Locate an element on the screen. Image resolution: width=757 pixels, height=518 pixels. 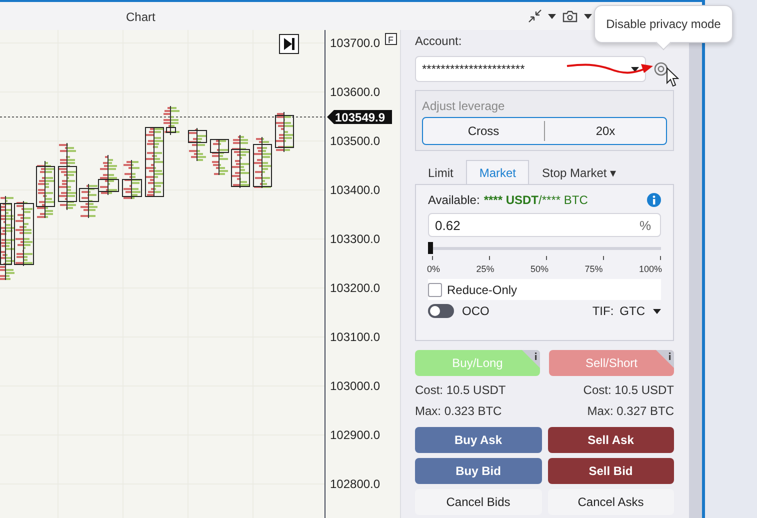
order-button: Buy Bid is located at coordinates (478, 471).